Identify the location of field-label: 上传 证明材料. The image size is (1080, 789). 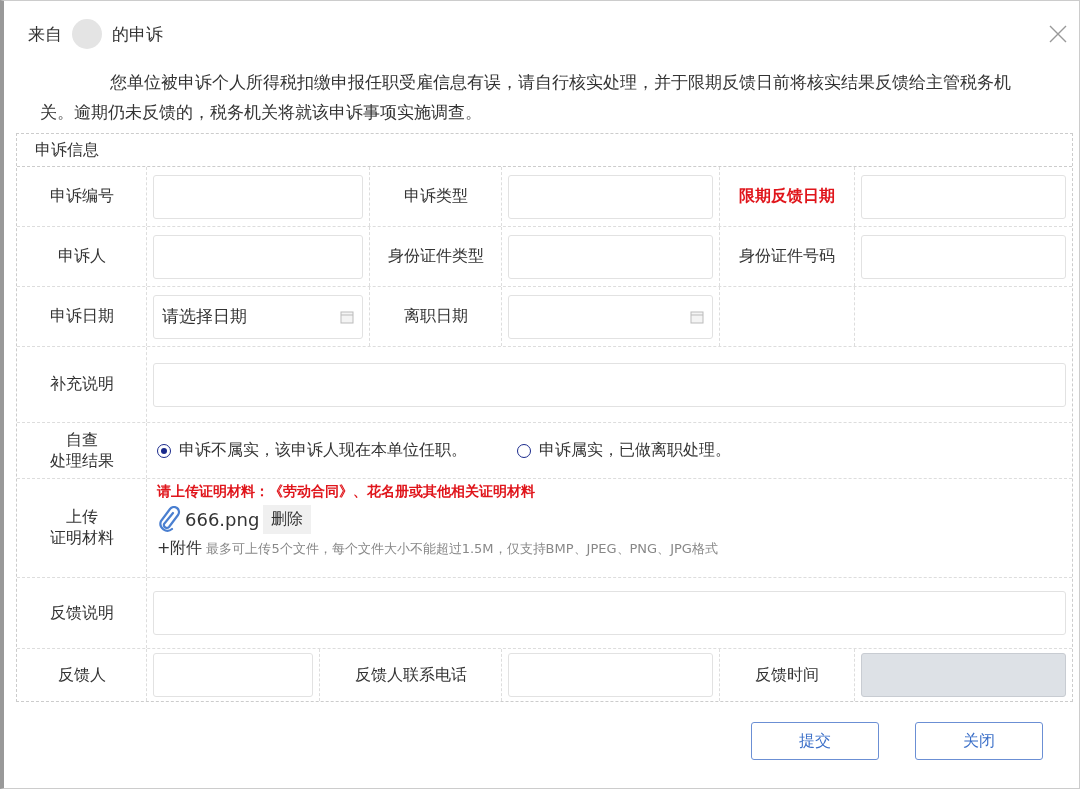
(81, 528).